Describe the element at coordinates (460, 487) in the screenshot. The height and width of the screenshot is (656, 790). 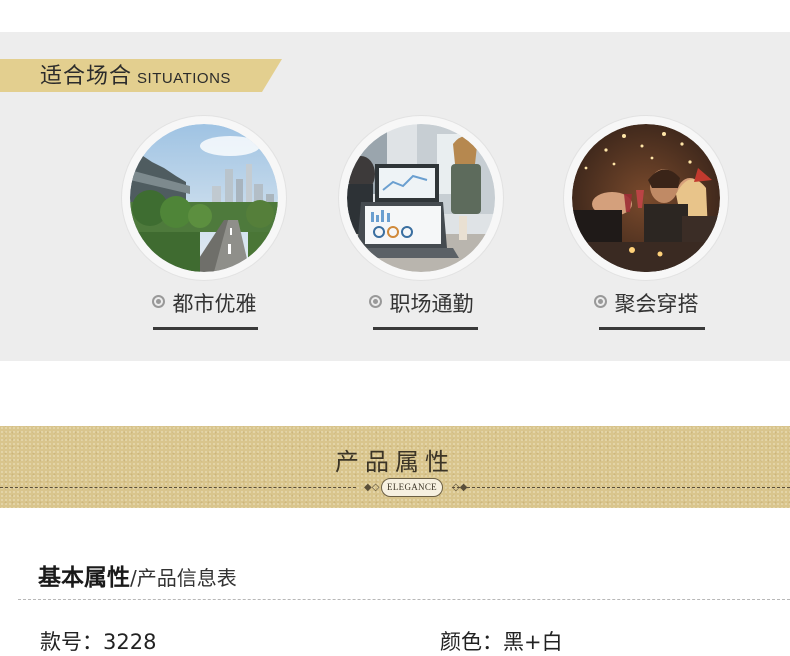
I see `ornament-right-icon: ◇◆` at that location.